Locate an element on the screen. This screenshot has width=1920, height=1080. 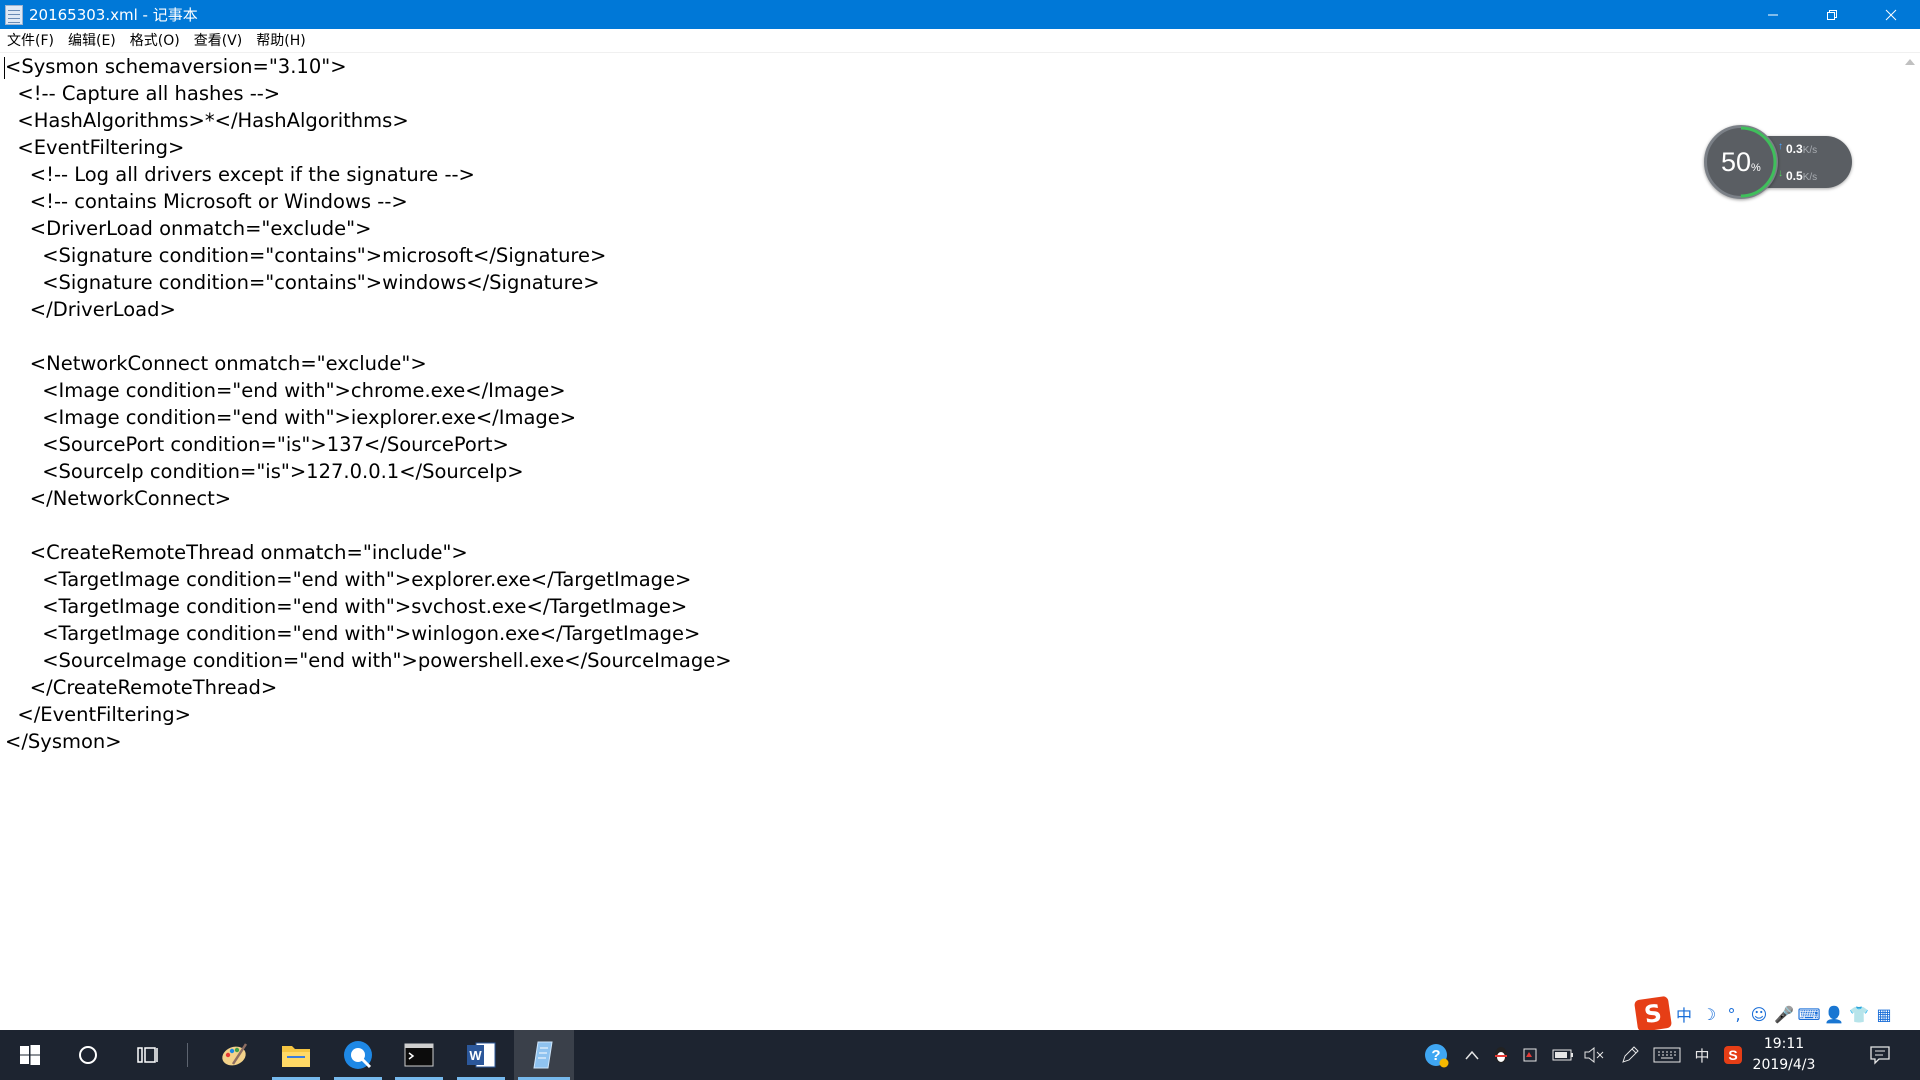
taskbar-app-qq-browser is located at coordinates (358, 1055).